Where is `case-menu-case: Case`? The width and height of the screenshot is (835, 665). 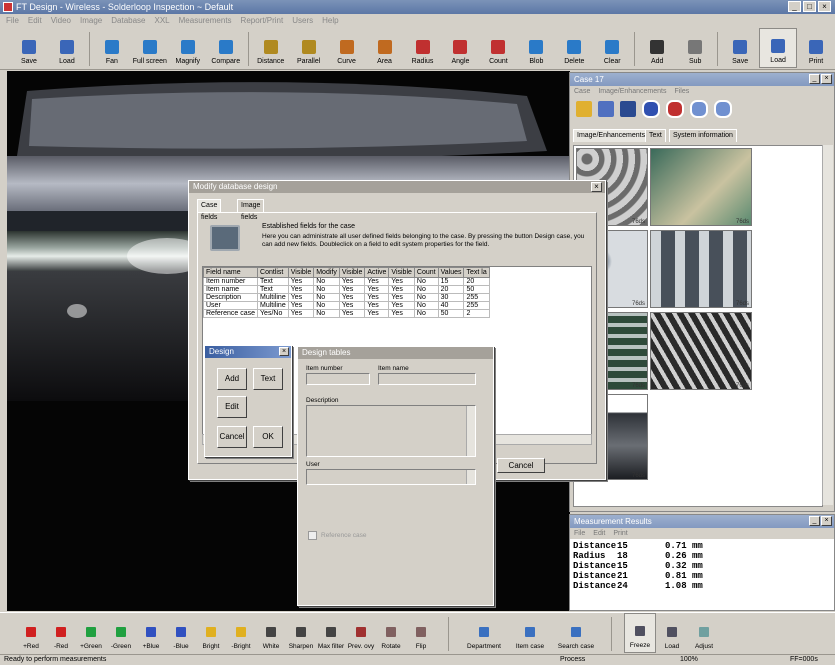 case-menu-case: Case is located at coordinates (582, 91).